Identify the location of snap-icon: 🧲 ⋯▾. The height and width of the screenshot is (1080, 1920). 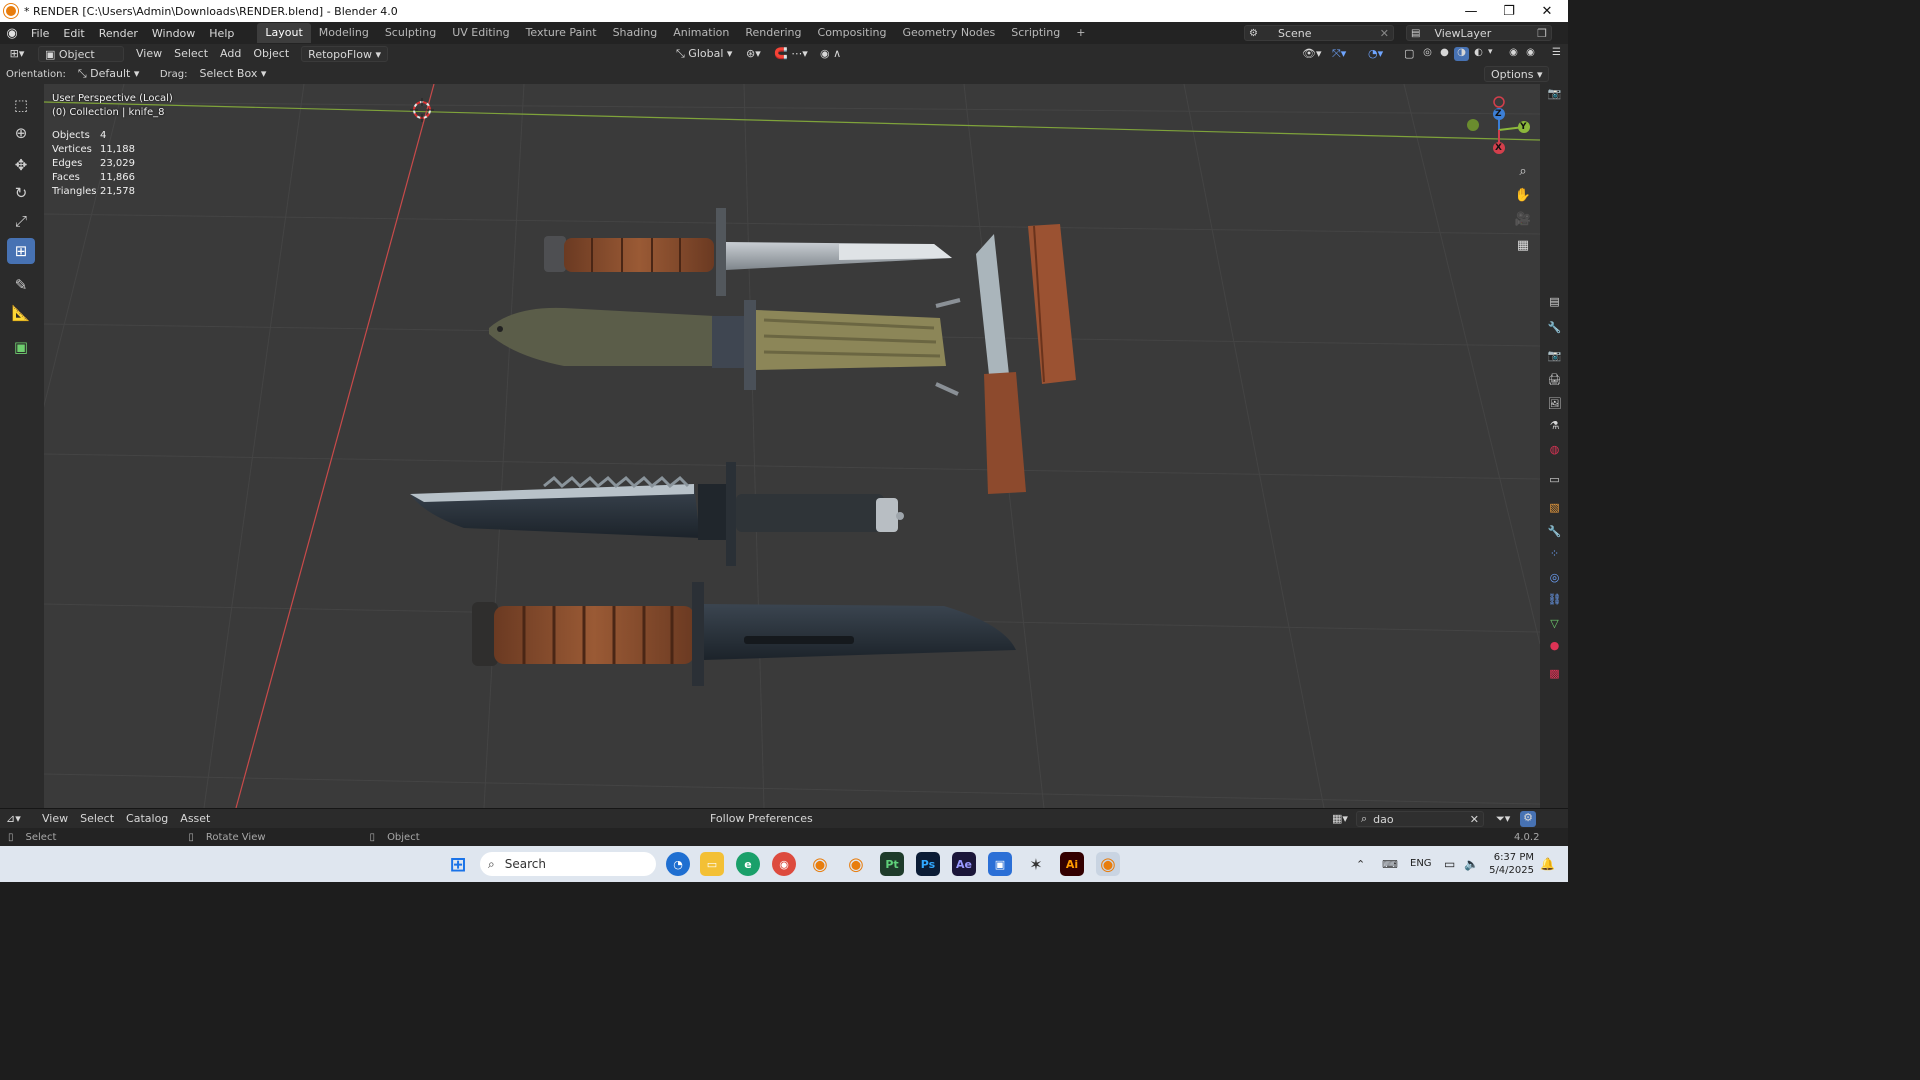
(791, 54).